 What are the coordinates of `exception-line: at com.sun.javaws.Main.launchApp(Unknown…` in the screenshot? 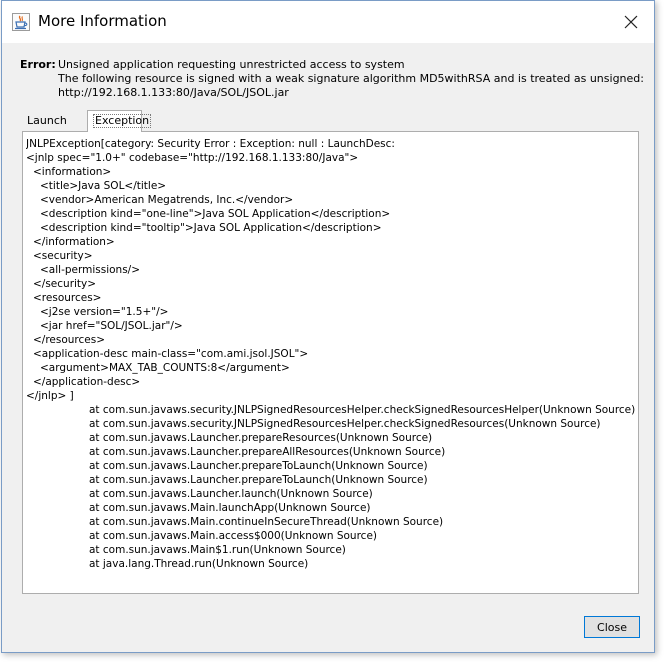 It's located at (230, 508).